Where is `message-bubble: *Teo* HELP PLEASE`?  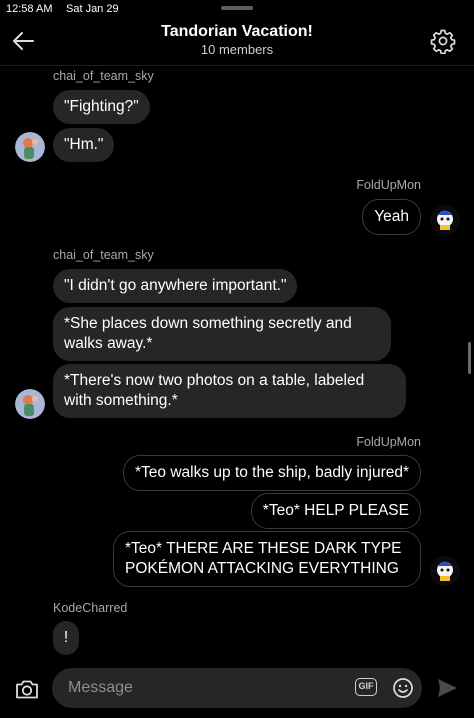
message-bubble: *Teo* HELP PLEASE is located at coordinates (335, 511).